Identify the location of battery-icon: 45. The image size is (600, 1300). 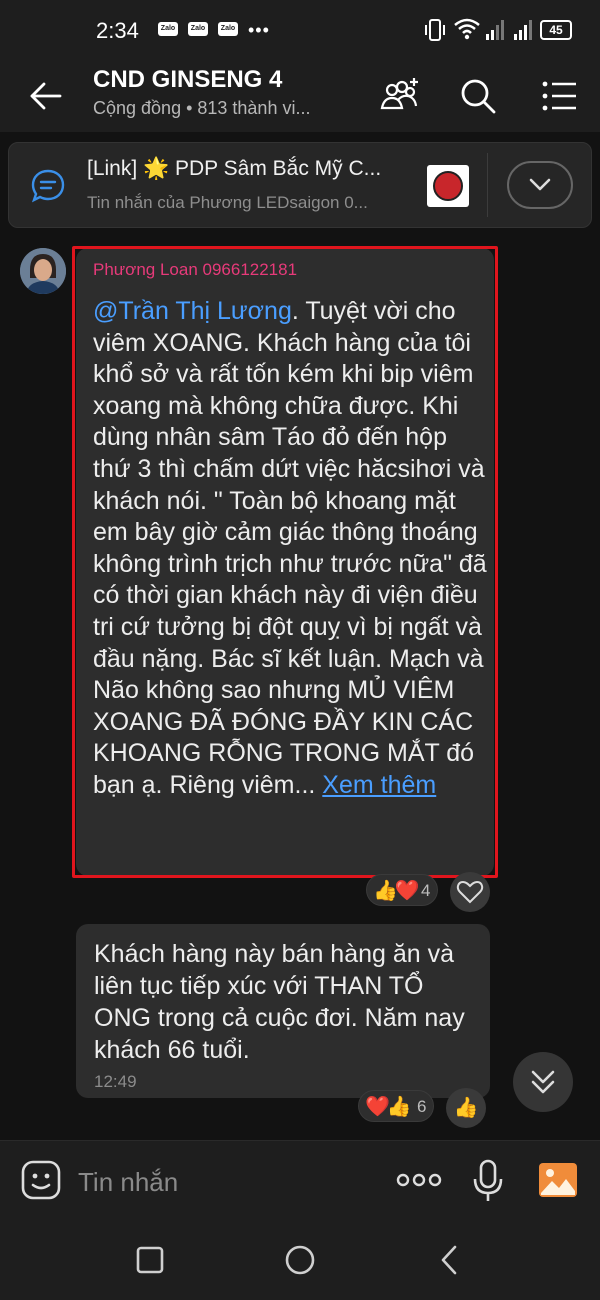
(556, 30).